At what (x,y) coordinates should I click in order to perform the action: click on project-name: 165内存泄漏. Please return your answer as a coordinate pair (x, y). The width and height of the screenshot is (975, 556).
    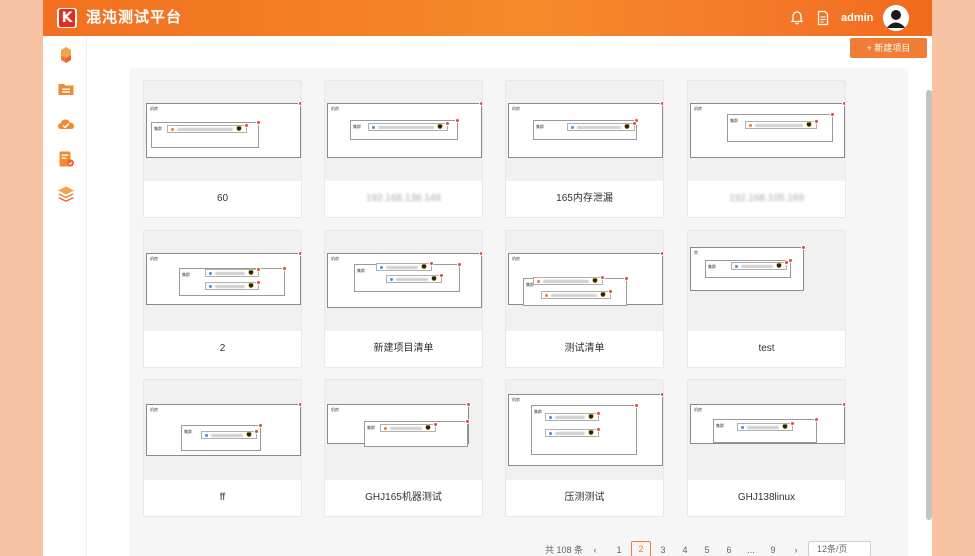
    Looking at the image, I should click on (584, 199).